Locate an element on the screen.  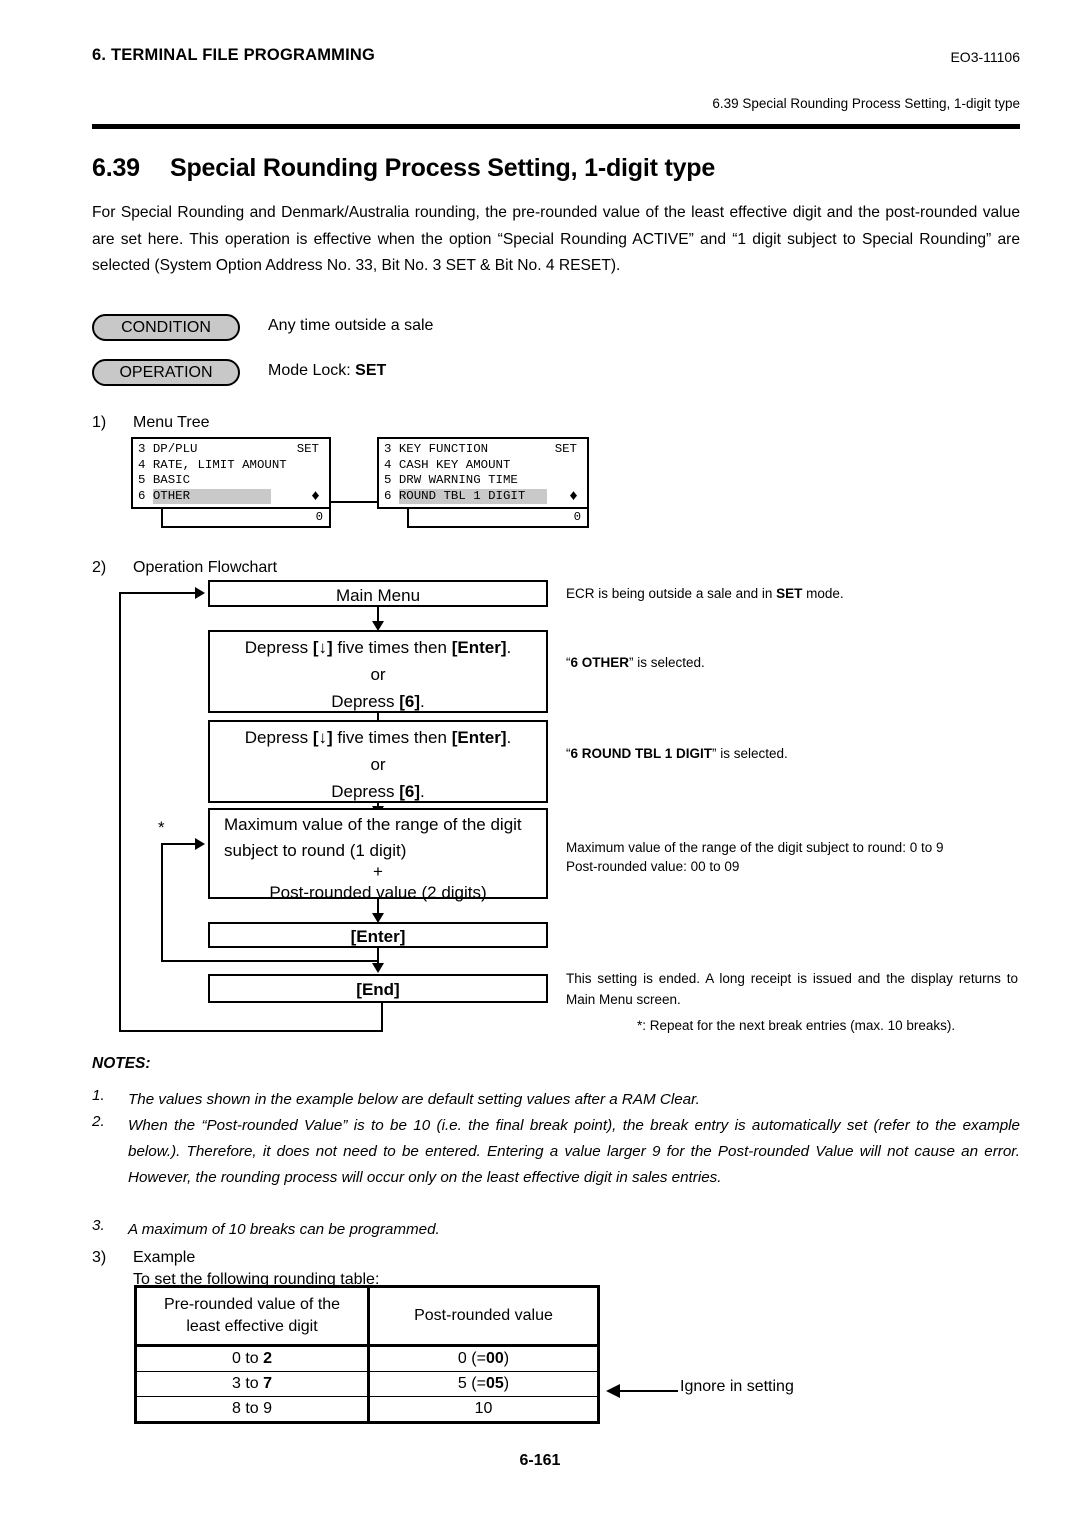
header-rule is located at coordinates (556, 126).